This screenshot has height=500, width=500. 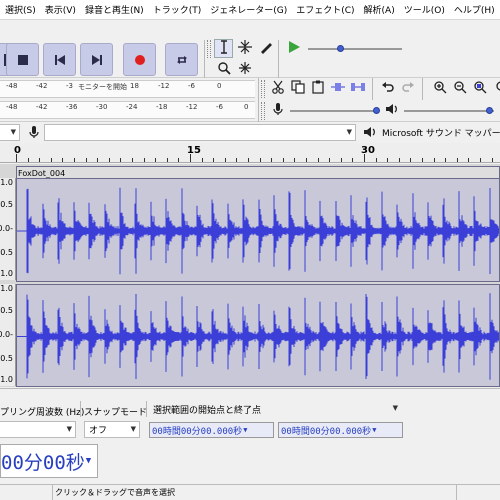 I want to click on skip-to-start-icon, so click(x=60, y=60).